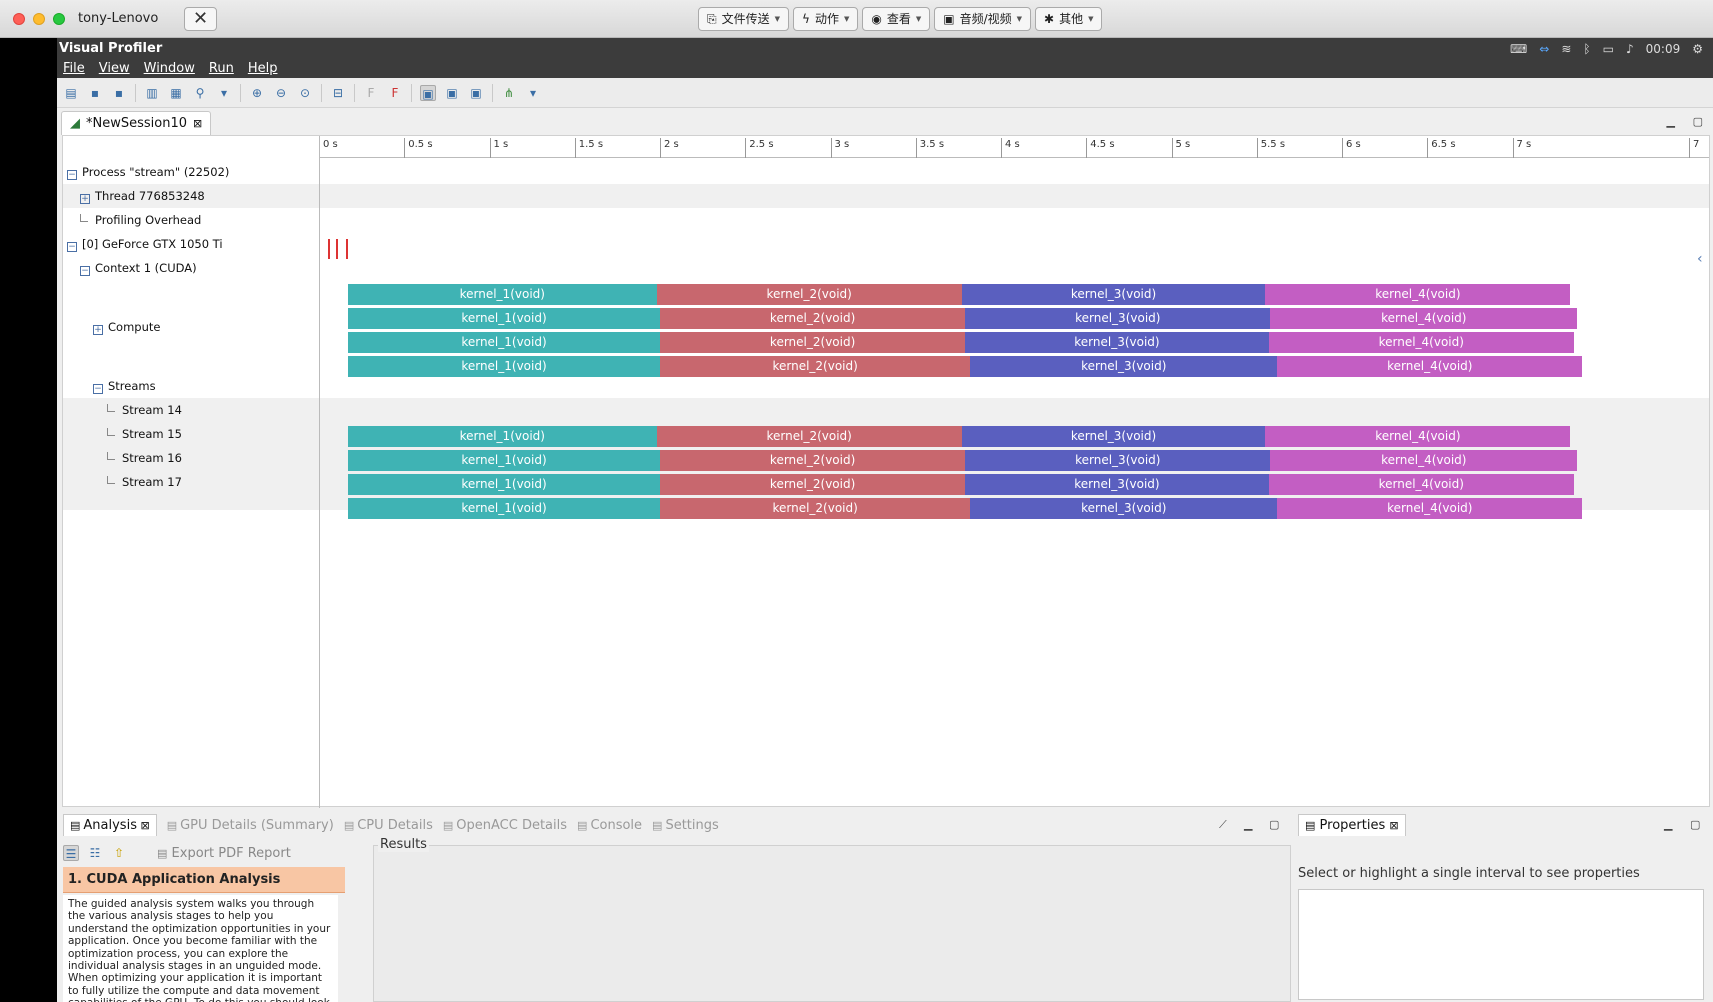  I want to click on tab-settings: ▤ Settings, so click(685, 825).